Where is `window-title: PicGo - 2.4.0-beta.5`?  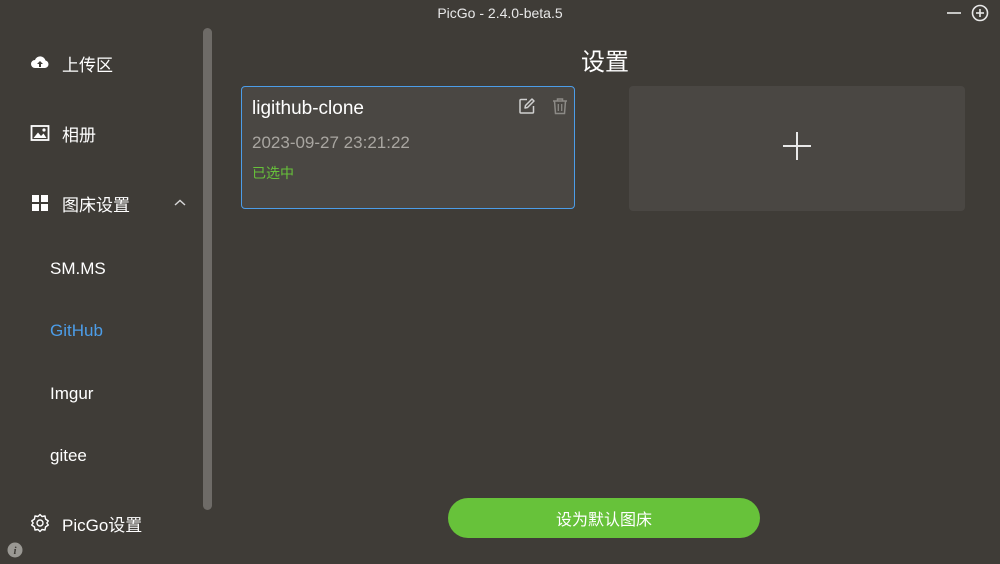
window-title: PicGo - 2.4.0-beta.5 is located at coordinates (500, 13).